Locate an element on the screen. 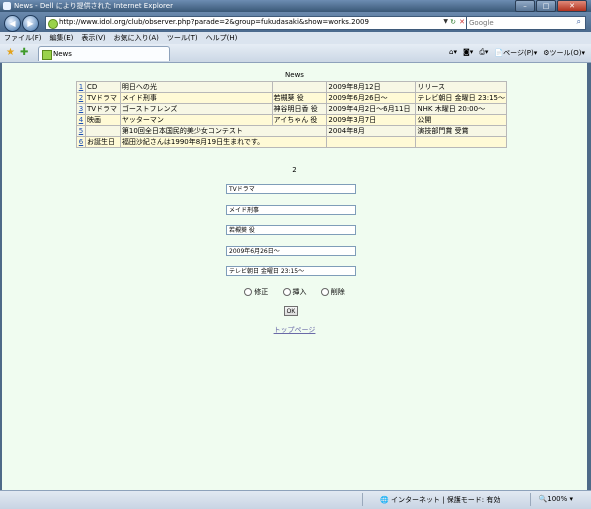 Image resolution: width=591 pixels, height=509 pixels. record-number: 2 is located at coordinates (294, 170).